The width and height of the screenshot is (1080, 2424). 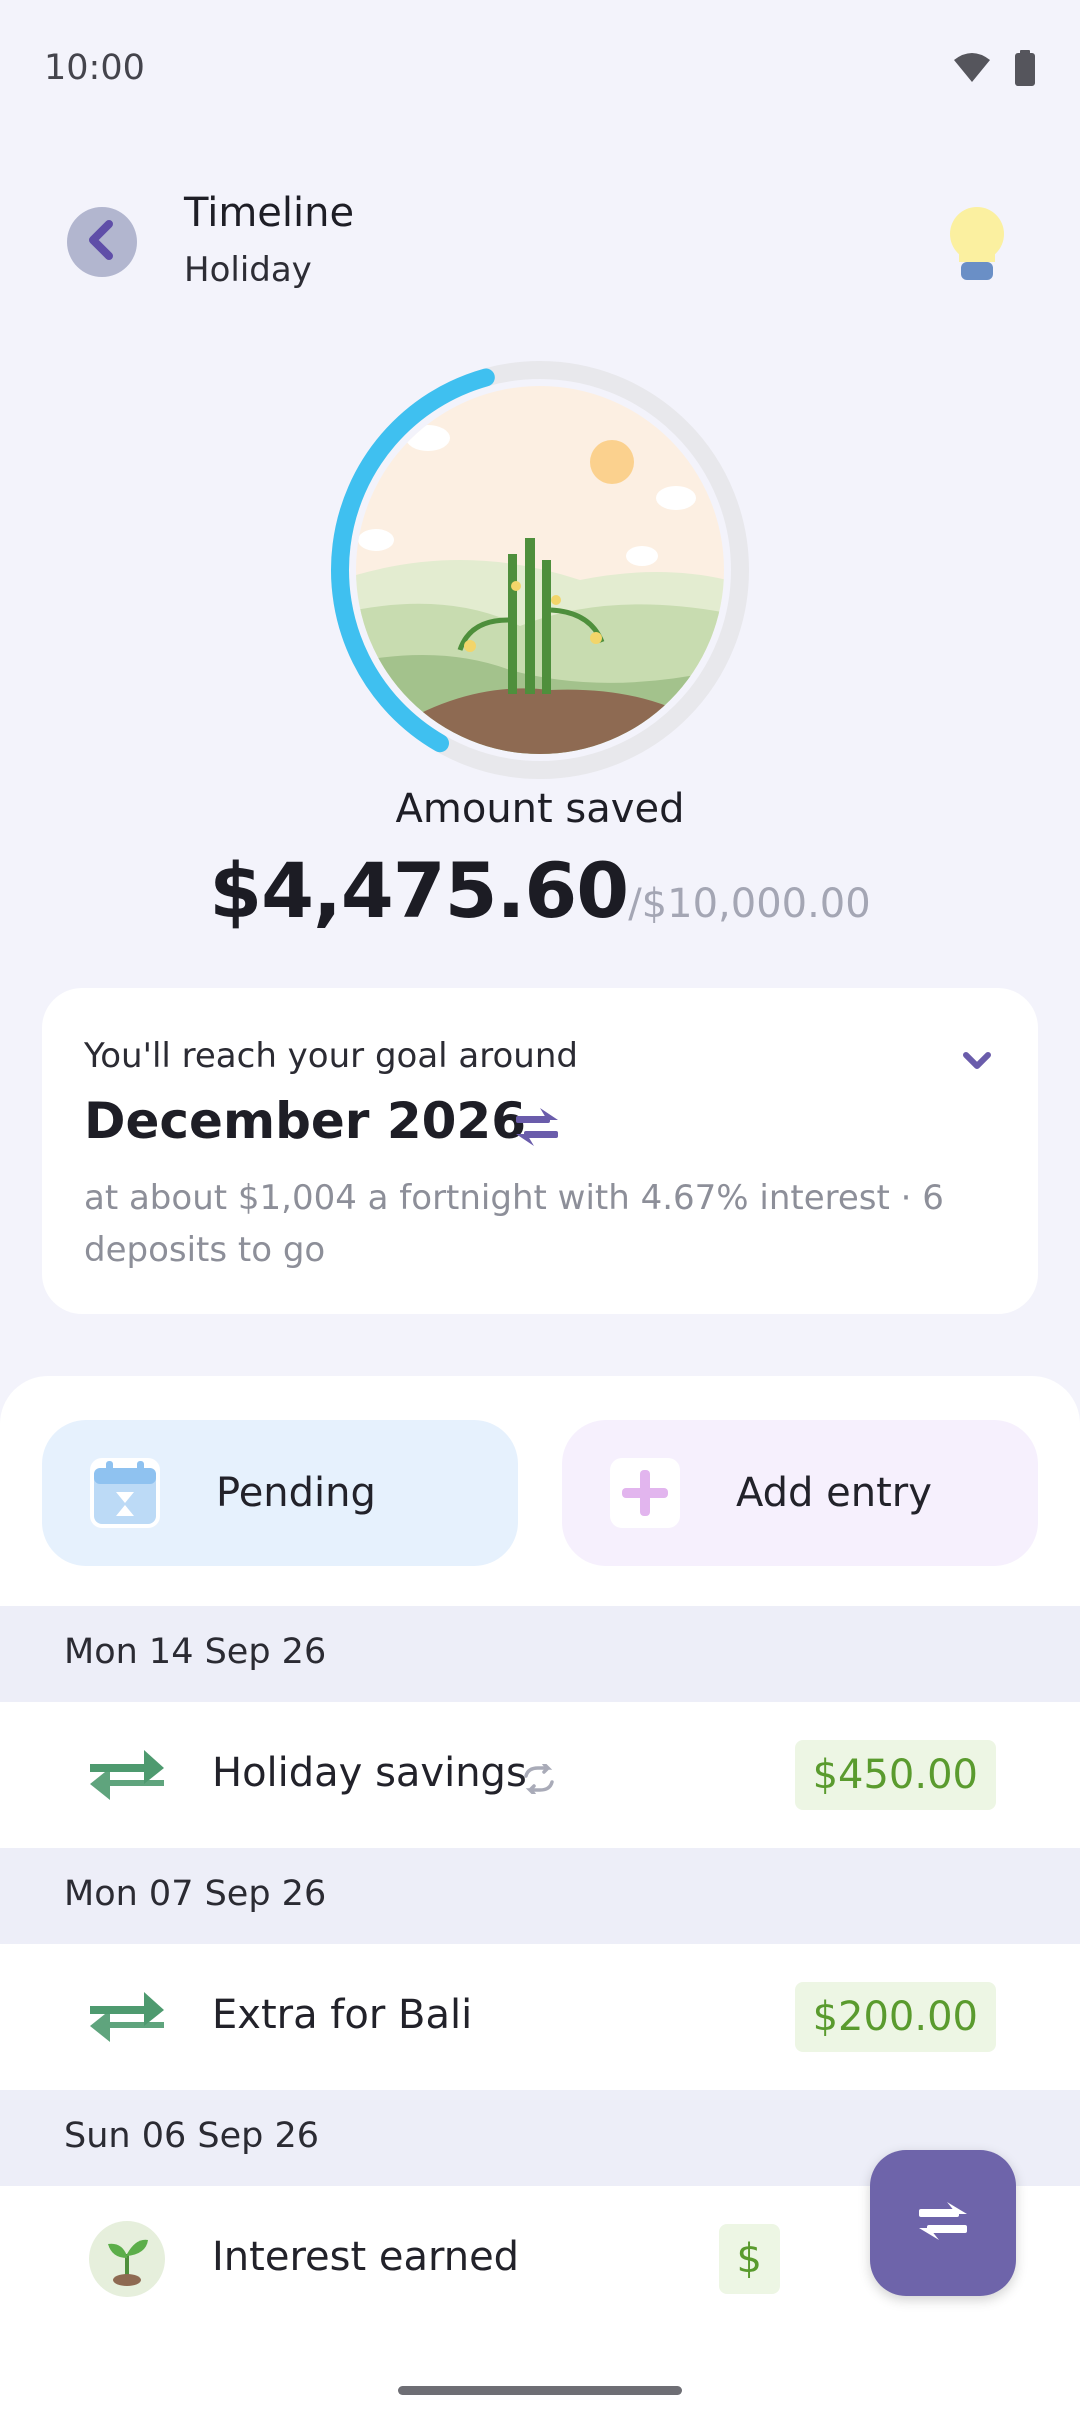 I want to click on goal-intro-text: You'll reach your goal around, so click(x=331, y=1056).